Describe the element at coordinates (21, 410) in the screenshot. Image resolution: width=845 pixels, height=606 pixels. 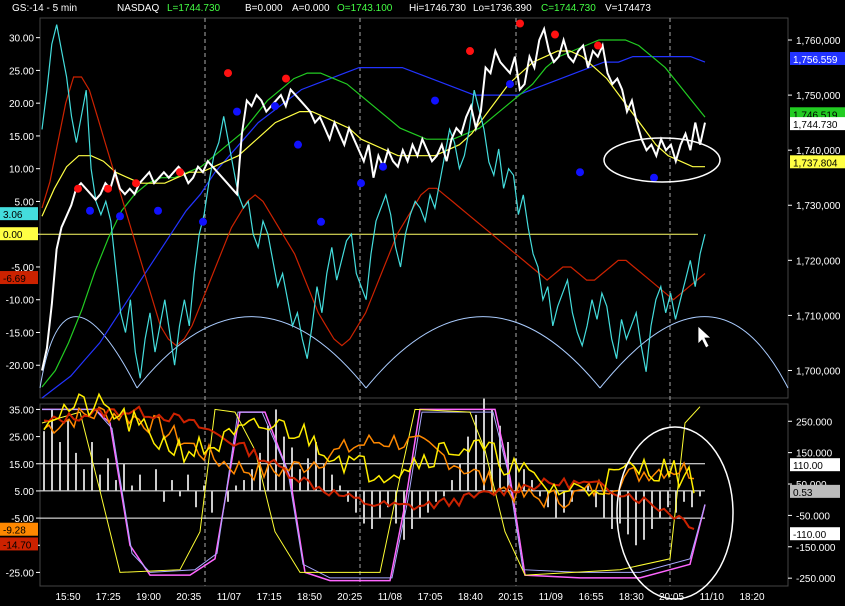
I see `osc-tick-label-left: 35.00` at that location.